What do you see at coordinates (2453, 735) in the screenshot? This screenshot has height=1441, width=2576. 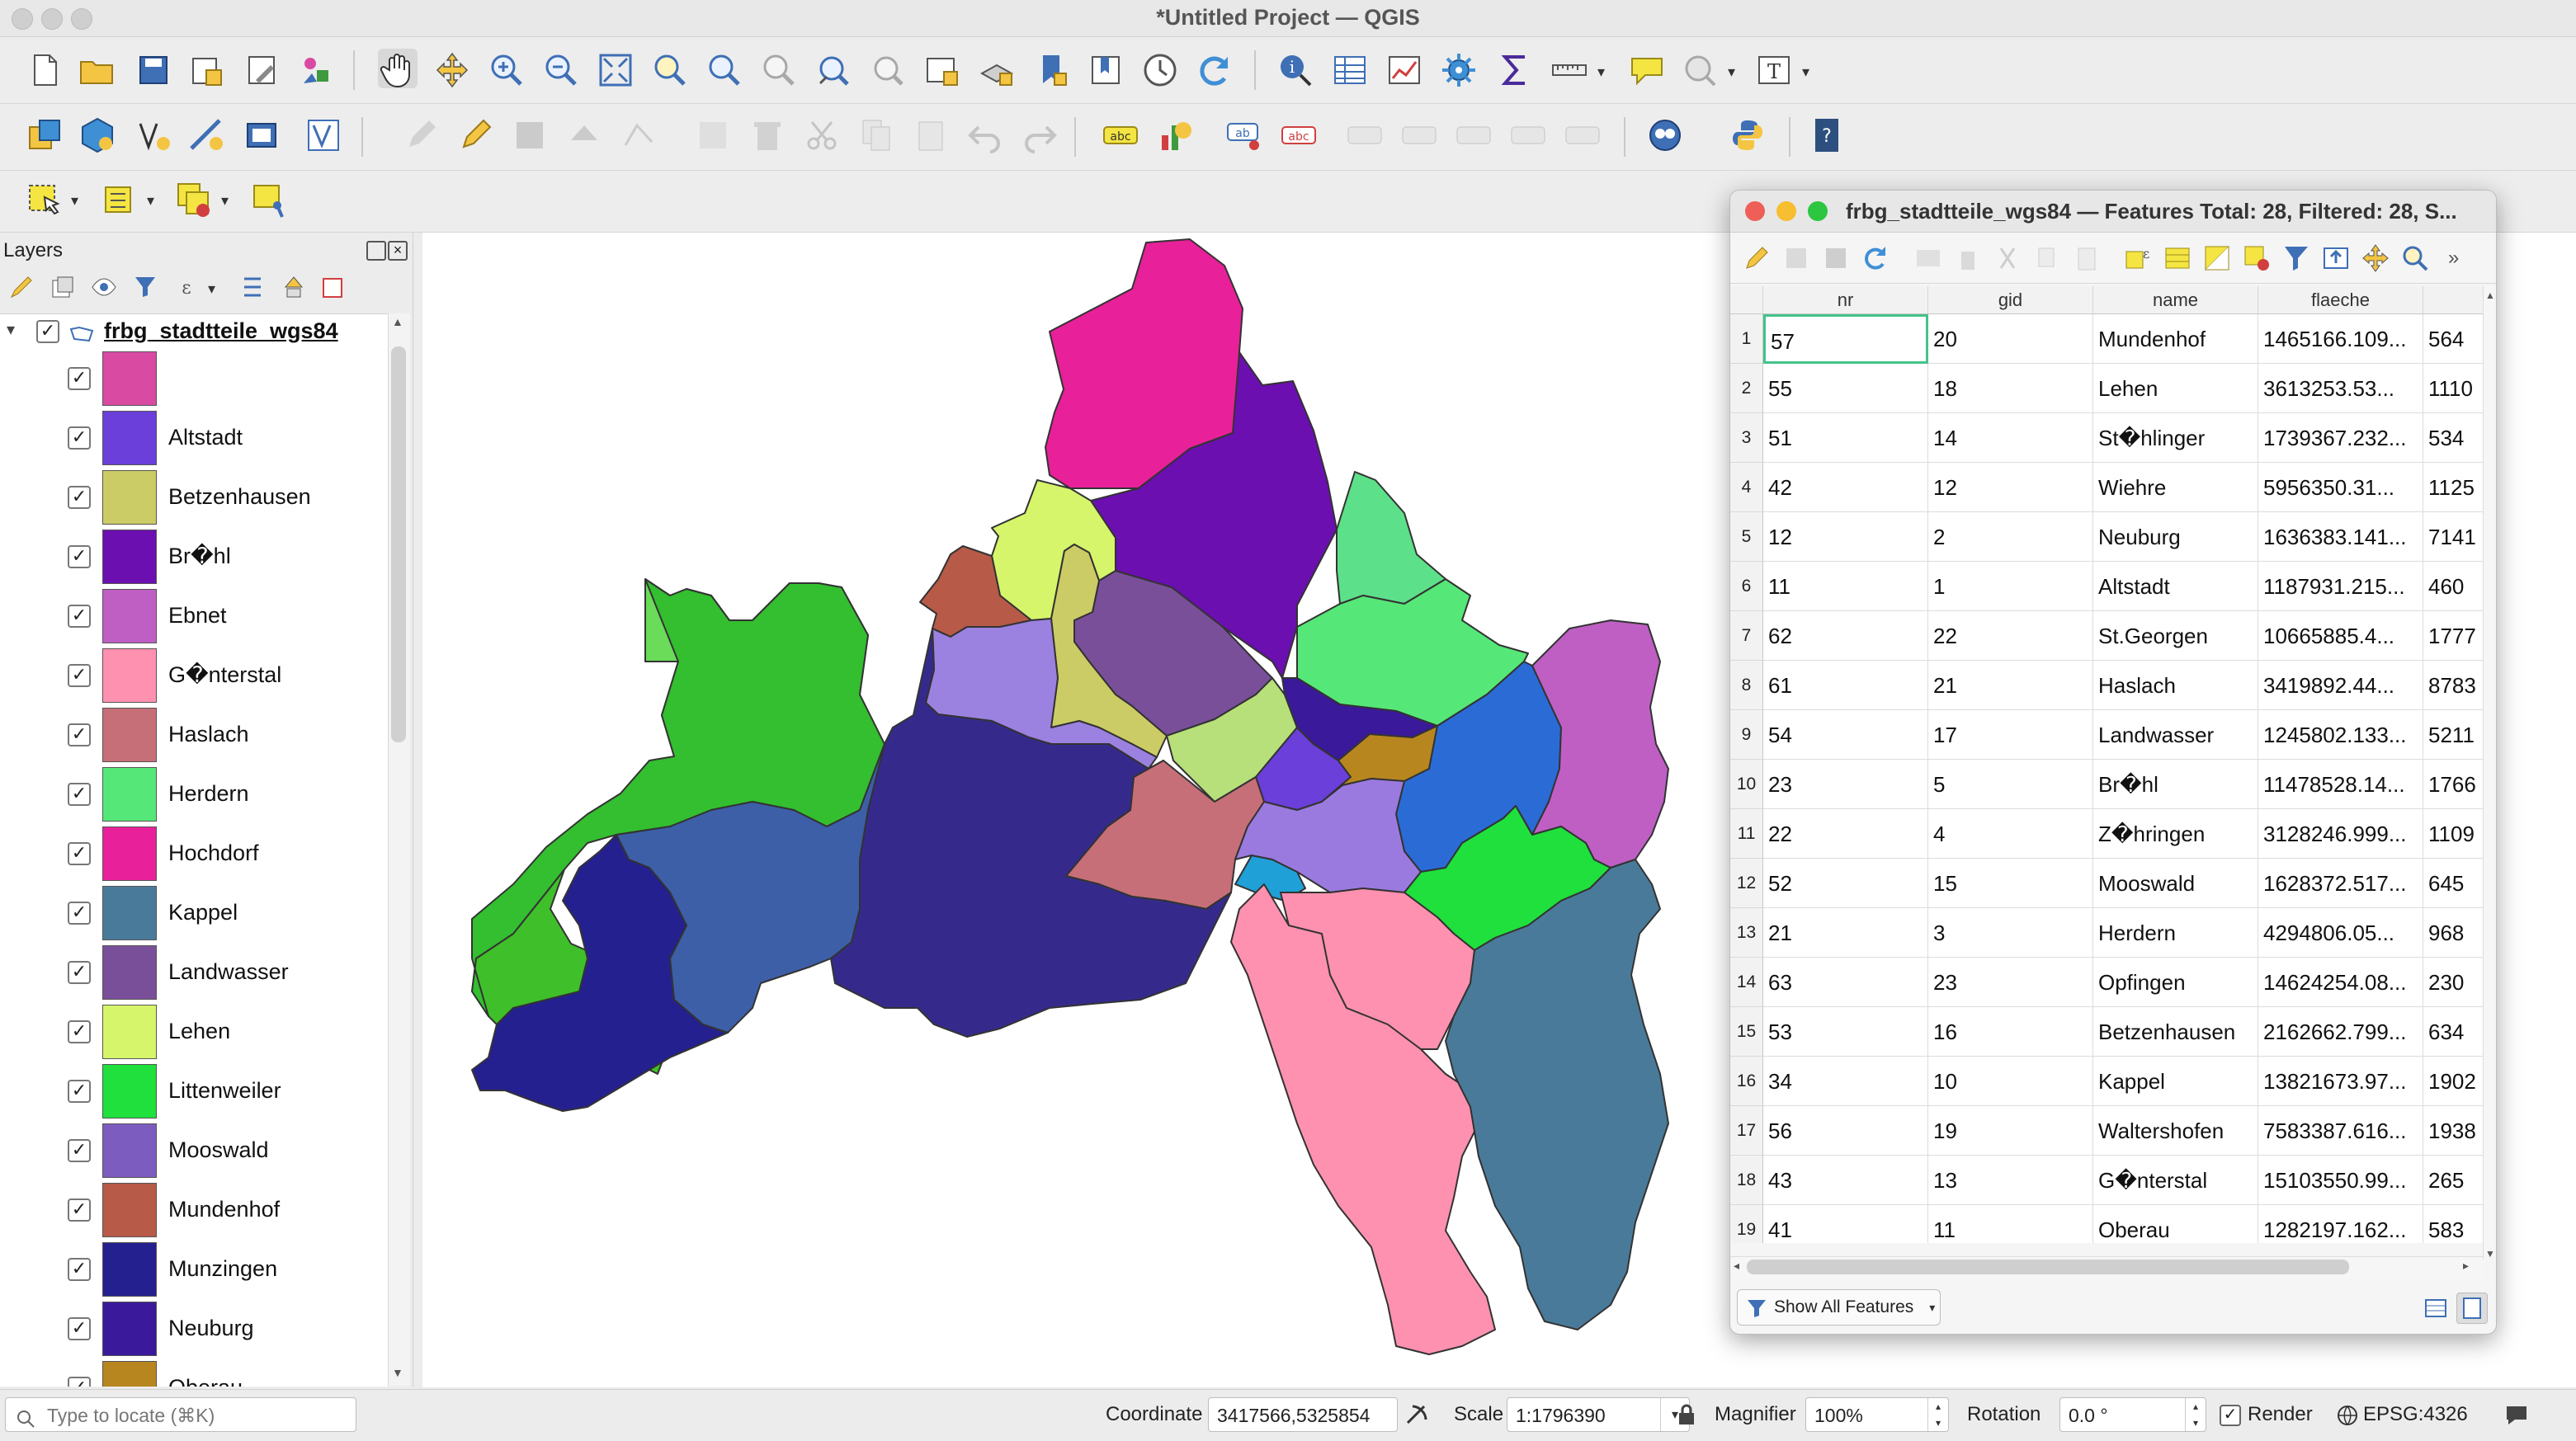 I see `table-cell: 5211` at bounding box center [2453, 735].